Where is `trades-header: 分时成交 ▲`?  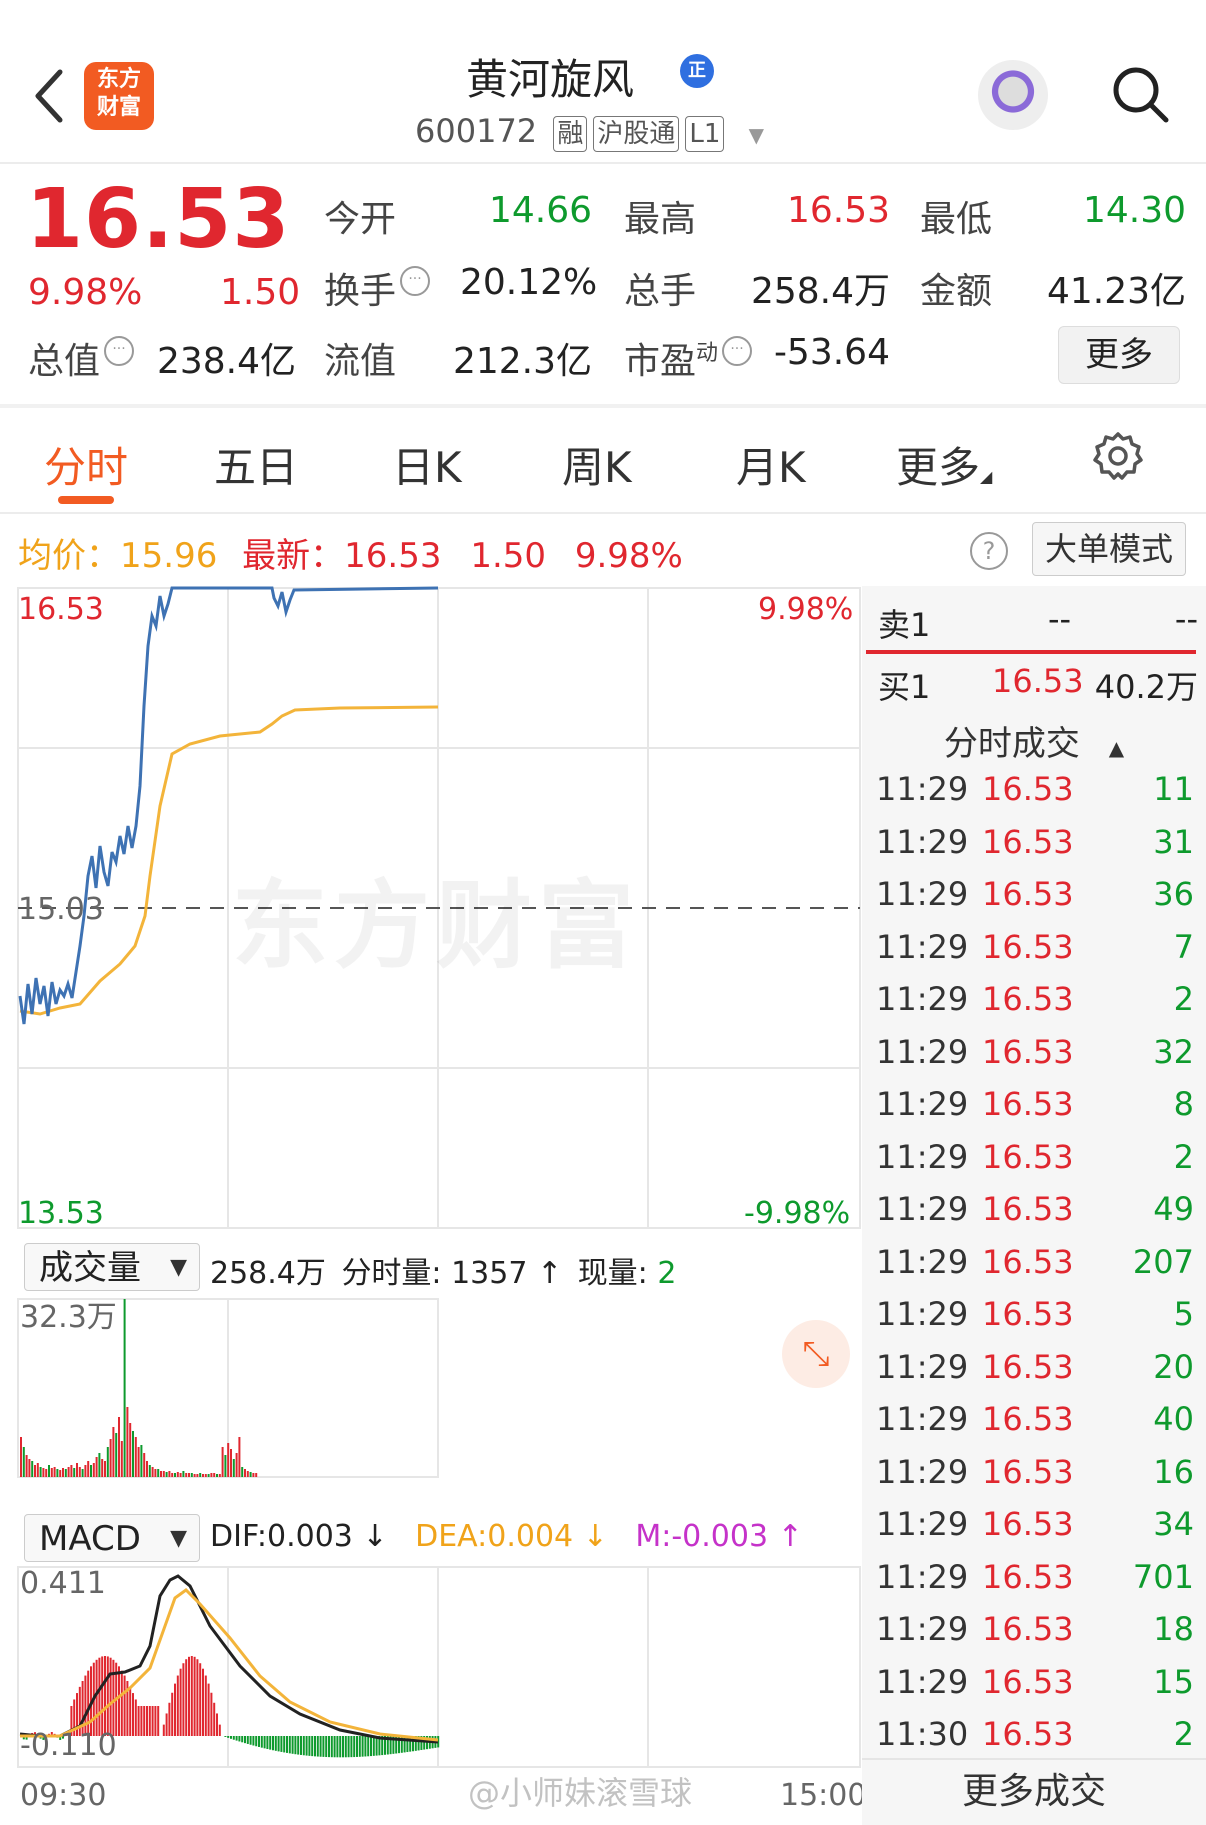
trades-header: 分时成交 ▲ is located at coordinates (1034, 740).